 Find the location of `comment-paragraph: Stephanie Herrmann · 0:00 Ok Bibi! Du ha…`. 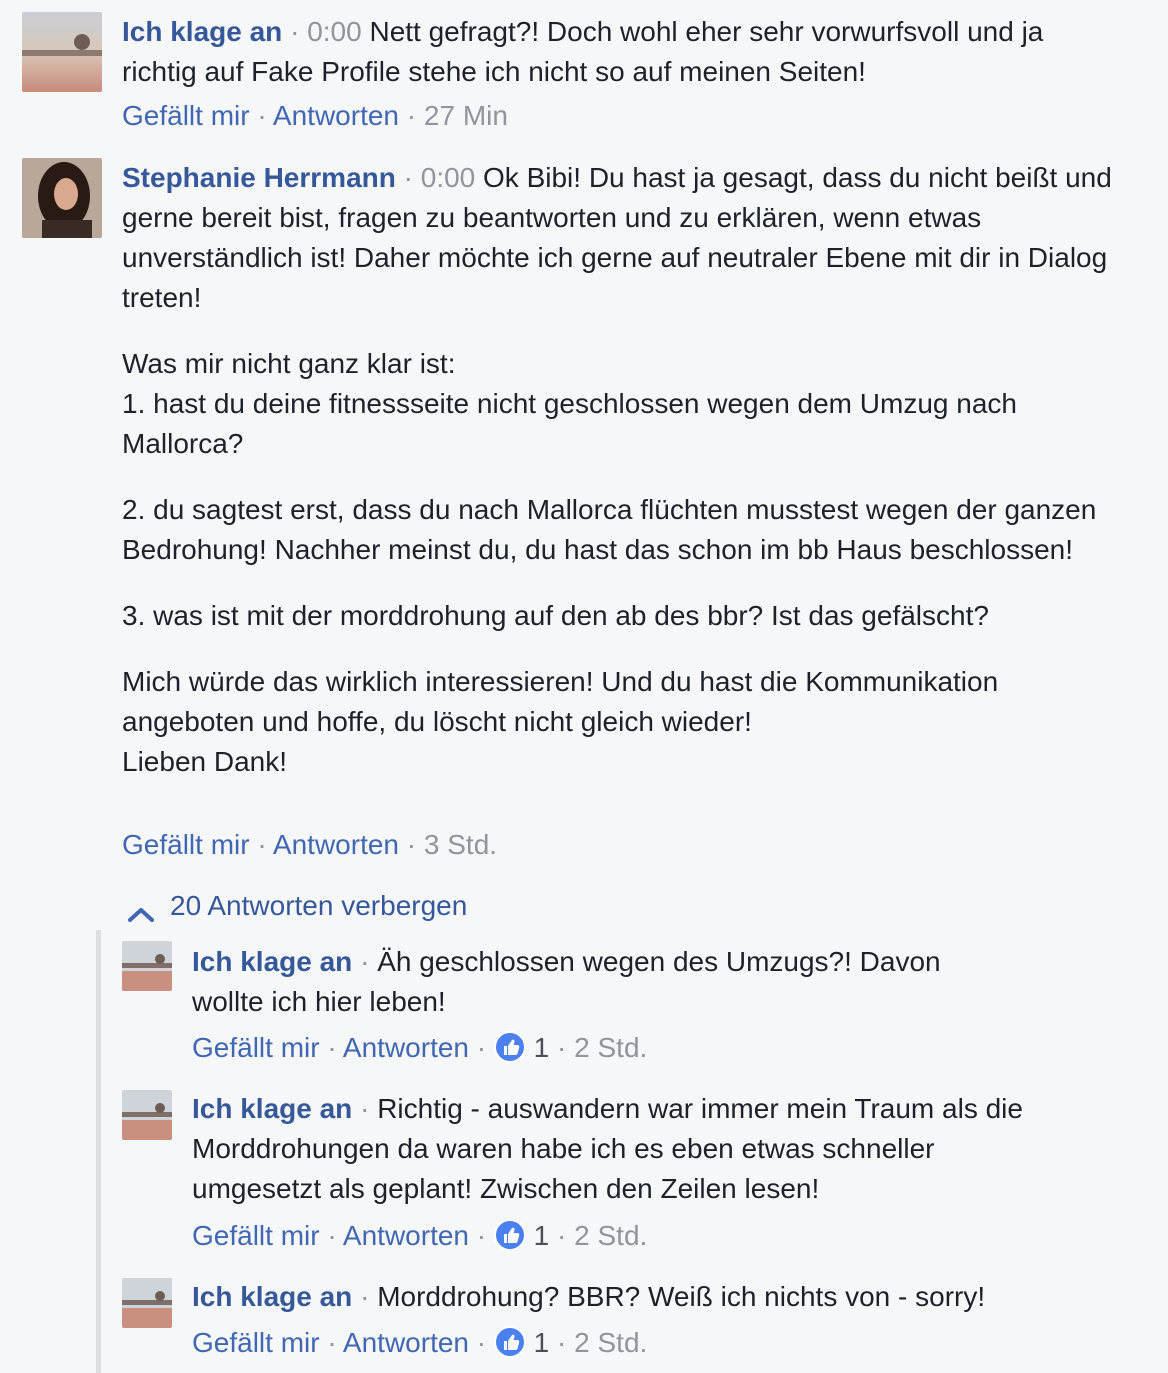

comment-paragraph: Stephanie Herrmann · 0:00 Ok Bibi! Du ha… is located at coordinates (617, 238).